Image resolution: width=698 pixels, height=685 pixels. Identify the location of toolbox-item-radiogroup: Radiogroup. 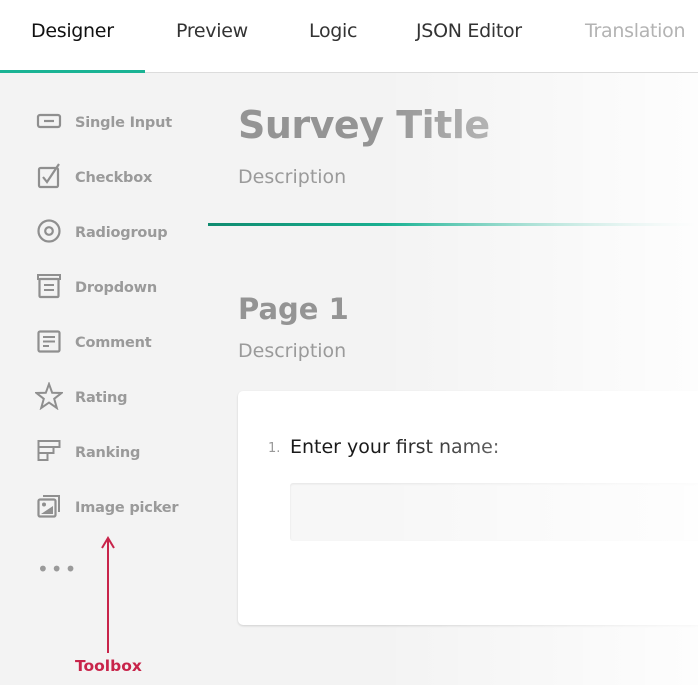
(101, 233).